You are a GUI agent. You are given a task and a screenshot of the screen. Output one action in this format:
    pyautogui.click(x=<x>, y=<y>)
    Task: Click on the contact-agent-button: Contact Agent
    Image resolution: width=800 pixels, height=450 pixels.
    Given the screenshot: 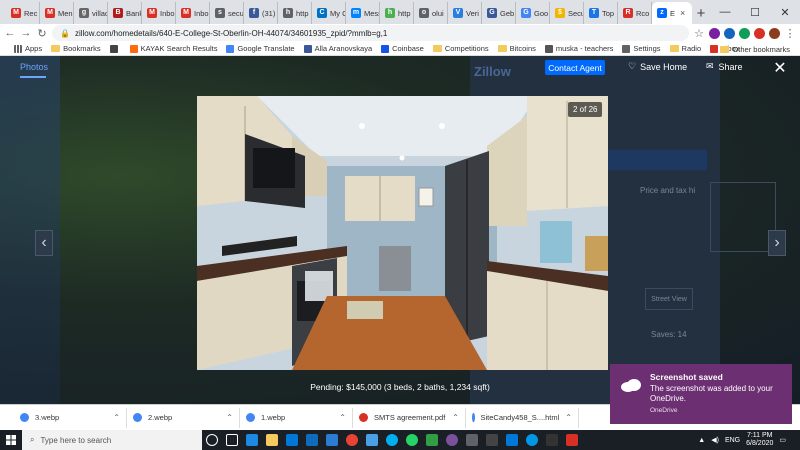 What is the action you would take?
    pyautogui.click(x=575, y=67)
    